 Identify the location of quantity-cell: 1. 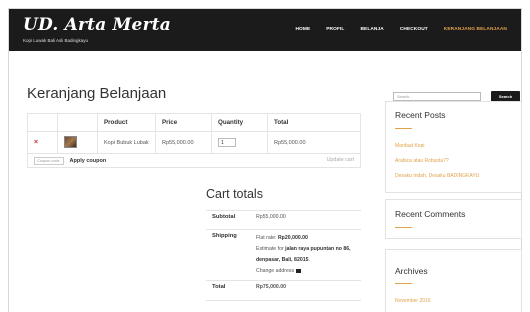
(239, 142).